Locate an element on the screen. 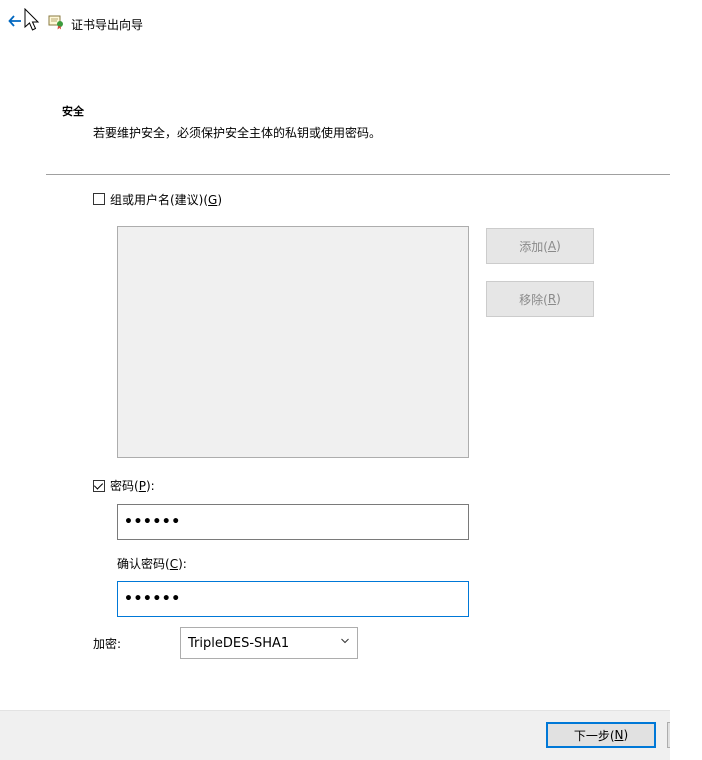  password-checkbox is located at coordinates (99, 486).